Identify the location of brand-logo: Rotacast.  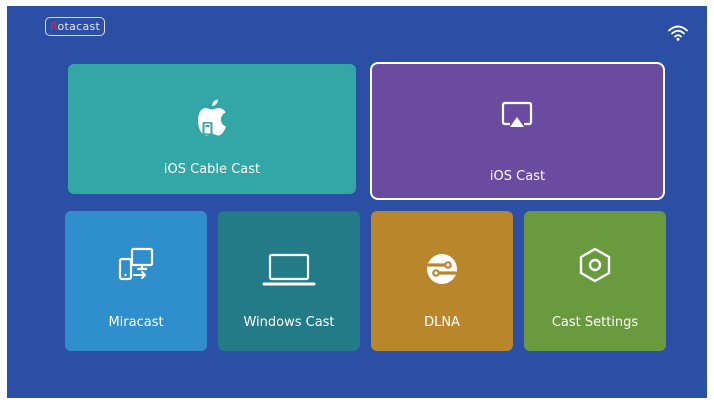
(75, 26).